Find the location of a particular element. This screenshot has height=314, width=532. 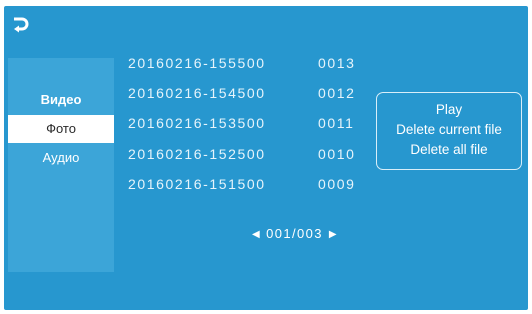

play-menu-item: Play is located at coordinates (449, 110).